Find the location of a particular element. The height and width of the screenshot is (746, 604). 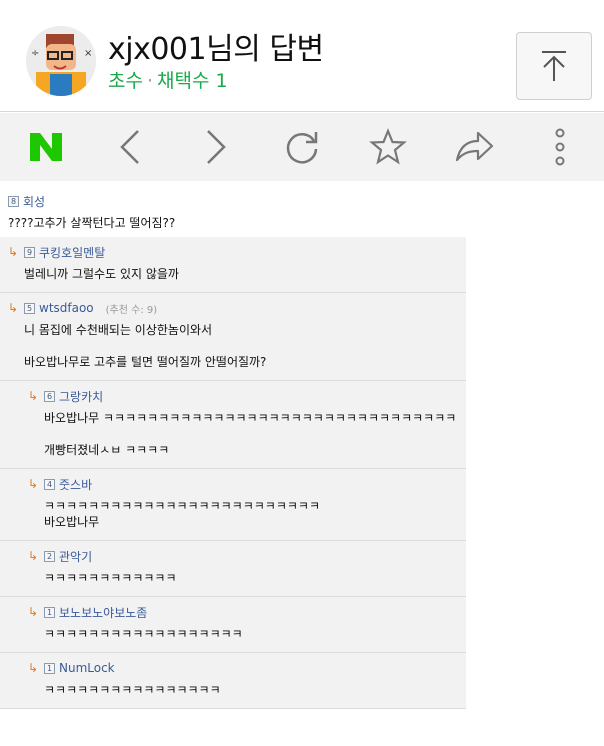

arrow-up-icon is located at coordinates (554, 66).